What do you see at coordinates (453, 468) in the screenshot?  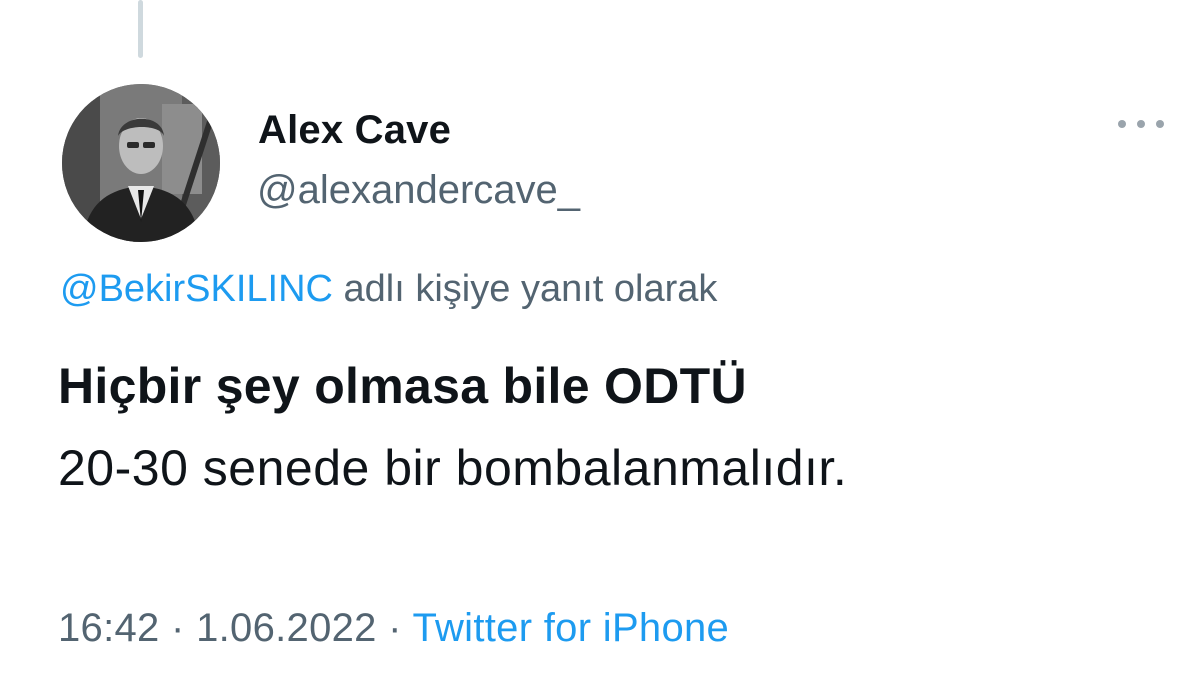 I see `tweet-text-line-2: 20-30 senede bir bombalanmalıdır.` at bounding box center [453, 468].